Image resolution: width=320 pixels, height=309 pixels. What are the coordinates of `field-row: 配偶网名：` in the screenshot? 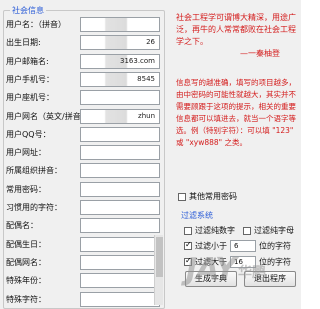 It's located at (84, 262).